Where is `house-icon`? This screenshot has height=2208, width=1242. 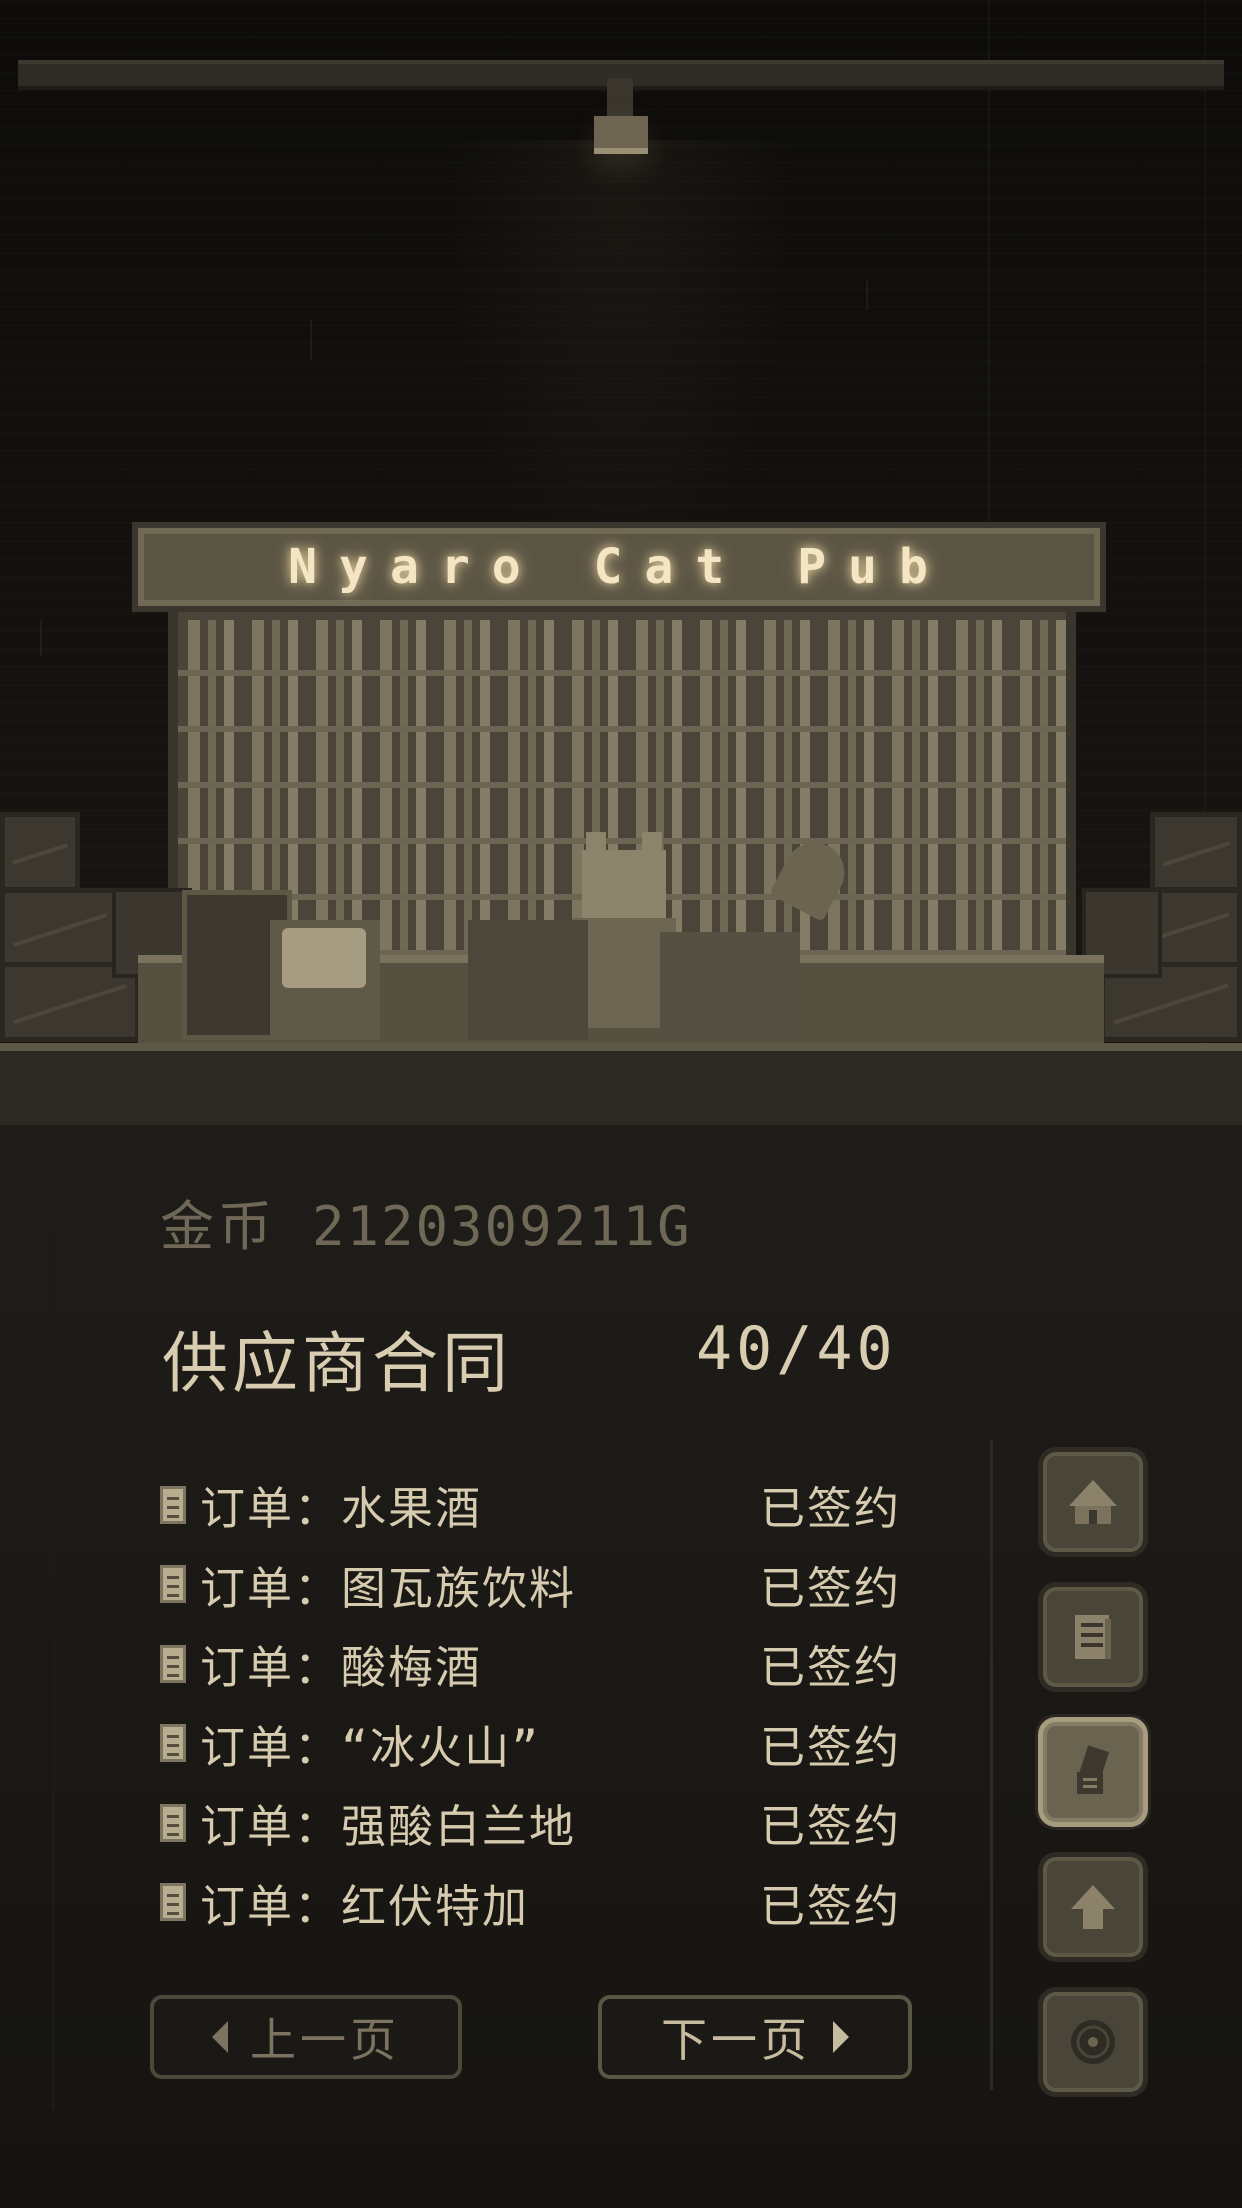 house-icon is located at coordinates (1093, 1502).